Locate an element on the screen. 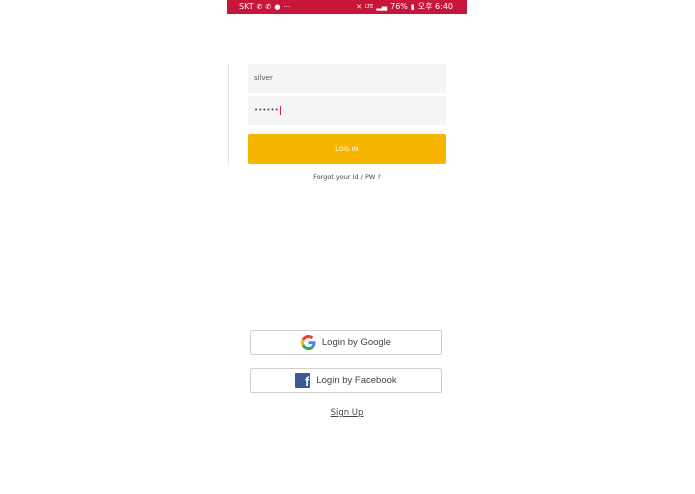 This screenshot has width=695, height=494. forgot-password-link: Forgot your Id / PW ? is located at coordinates (347, 177).